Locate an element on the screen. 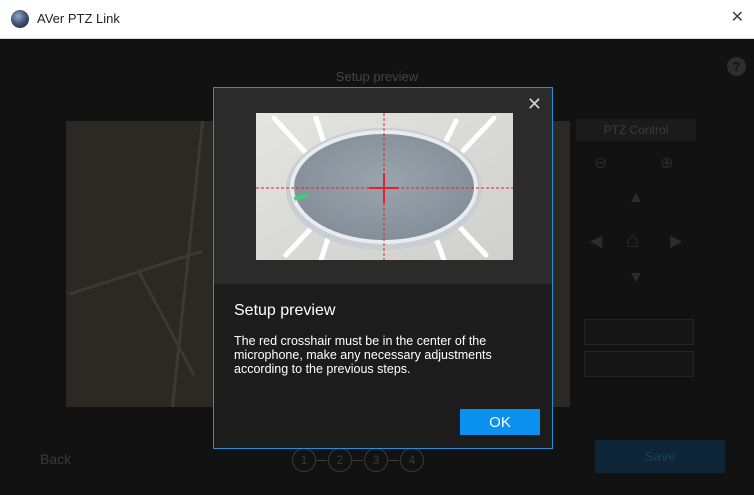 This screenshot has width=754, height=495. pan-up-icon: ▲ is located at coordinates (636, 198).